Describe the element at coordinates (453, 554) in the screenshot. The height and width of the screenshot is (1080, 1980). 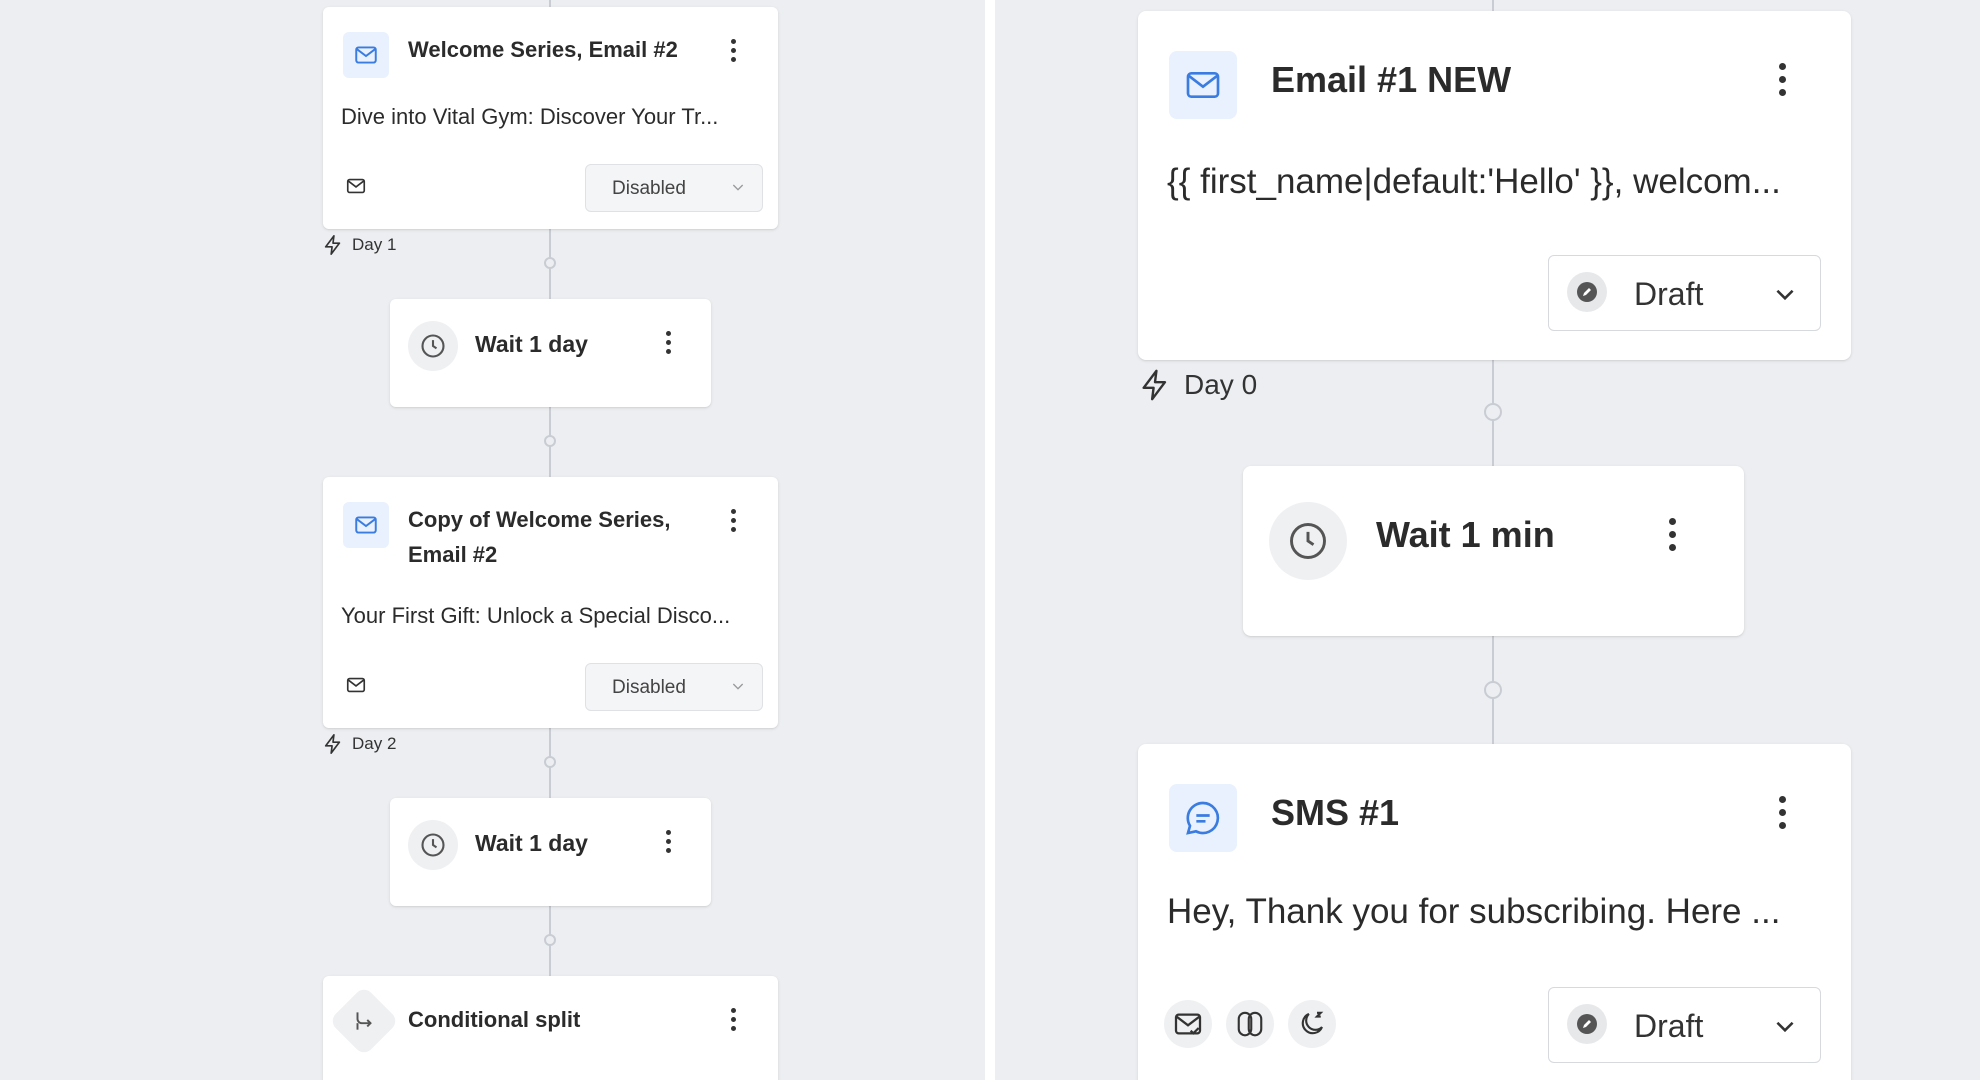
I see `email-card-title-line2: Email #2` at that location.